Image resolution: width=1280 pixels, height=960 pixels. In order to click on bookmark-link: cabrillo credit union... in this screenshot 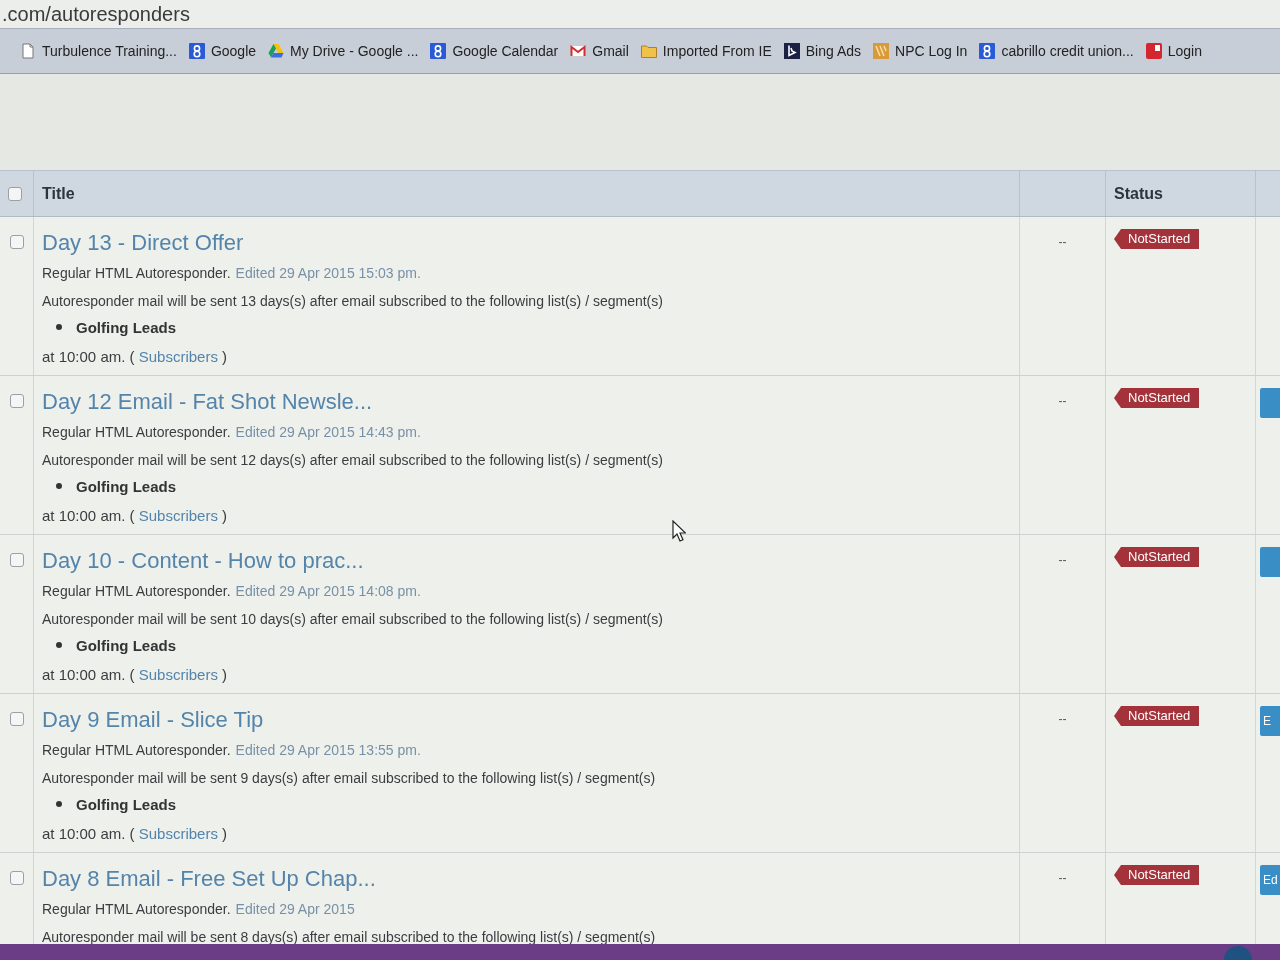, I will do `click(1056, 51)`.